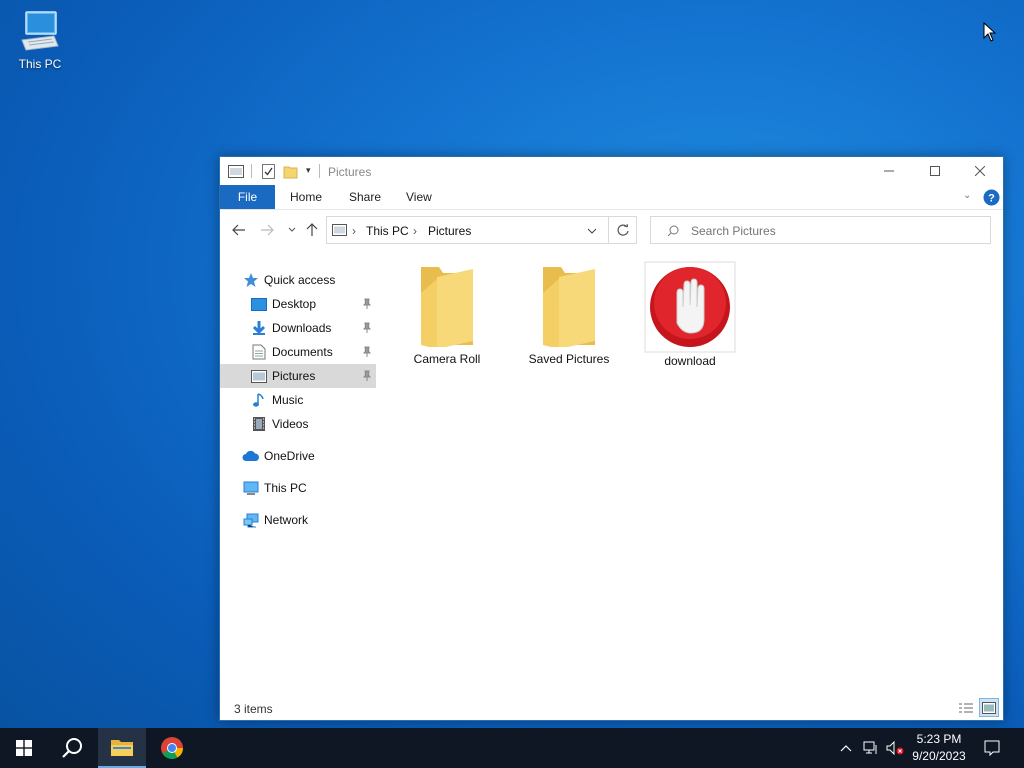 The image size is (1024, 768). I want to click on recent-locations-button, so click(292, 230).